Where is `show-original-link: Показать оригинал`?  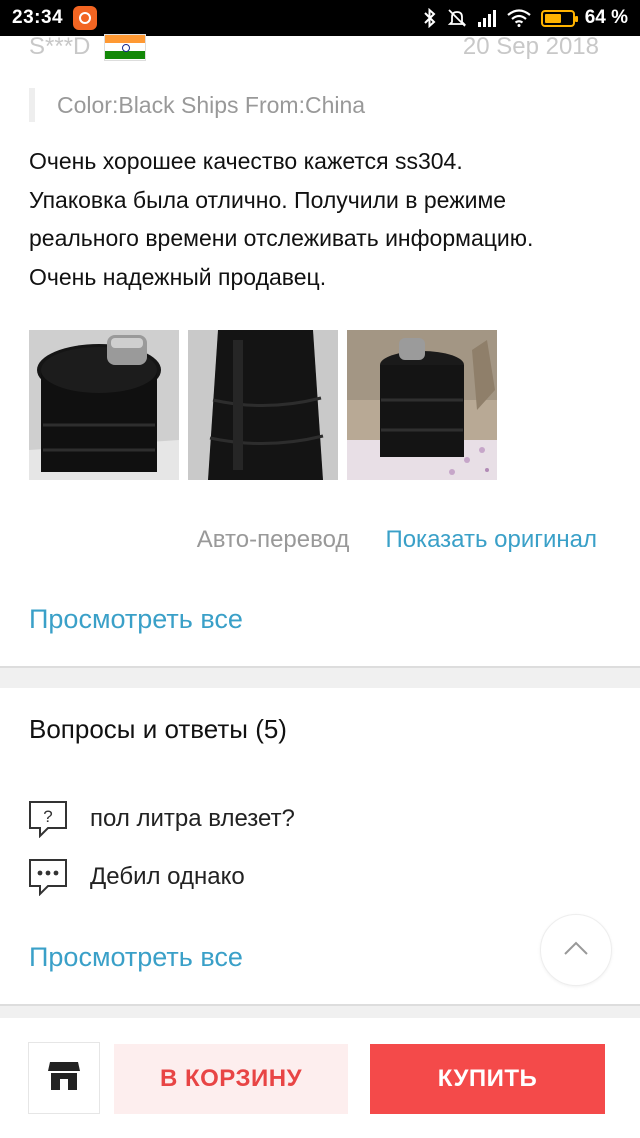
show-original-link: Показать оригинал is located at coordinates (491, 540).